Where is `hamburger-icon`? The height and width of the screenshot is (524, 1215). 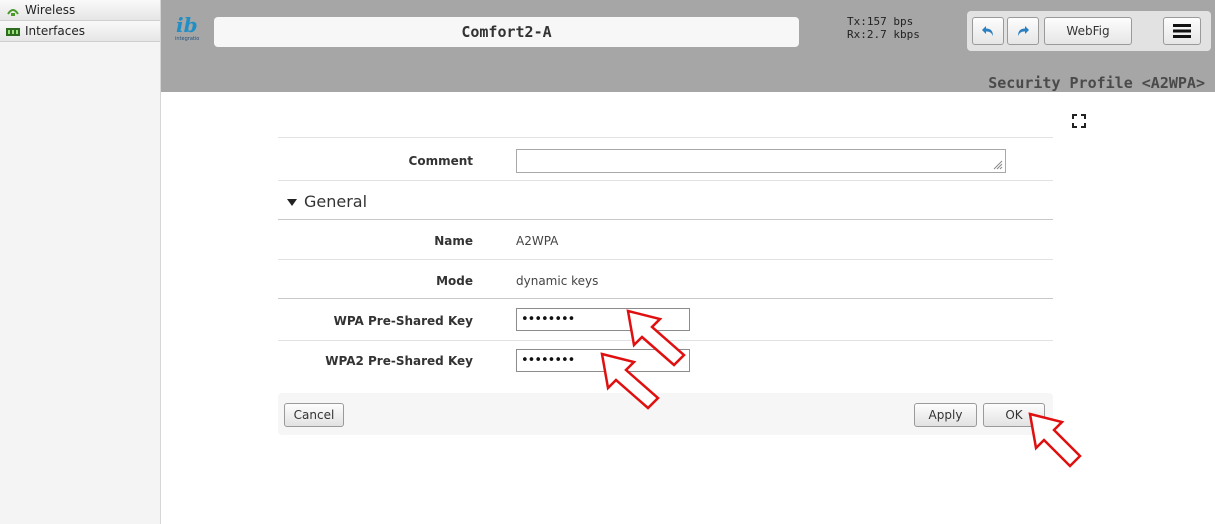 hamburger-icon is located at coordinates (1182, 31).